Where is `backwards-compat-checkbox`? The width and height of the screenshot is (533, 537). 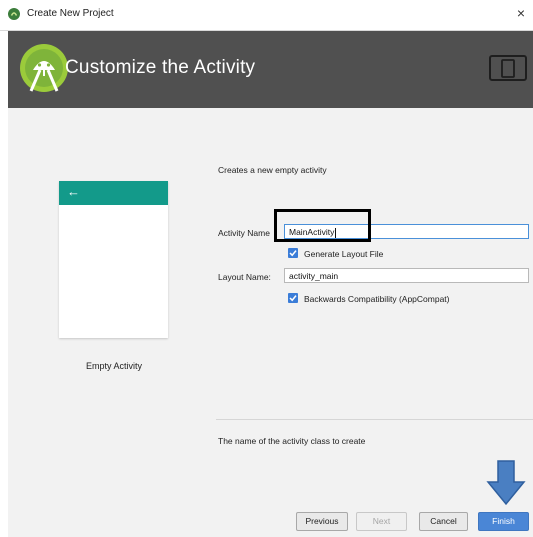
backwards-compat-checkbox is located at coordinates (293, 298).